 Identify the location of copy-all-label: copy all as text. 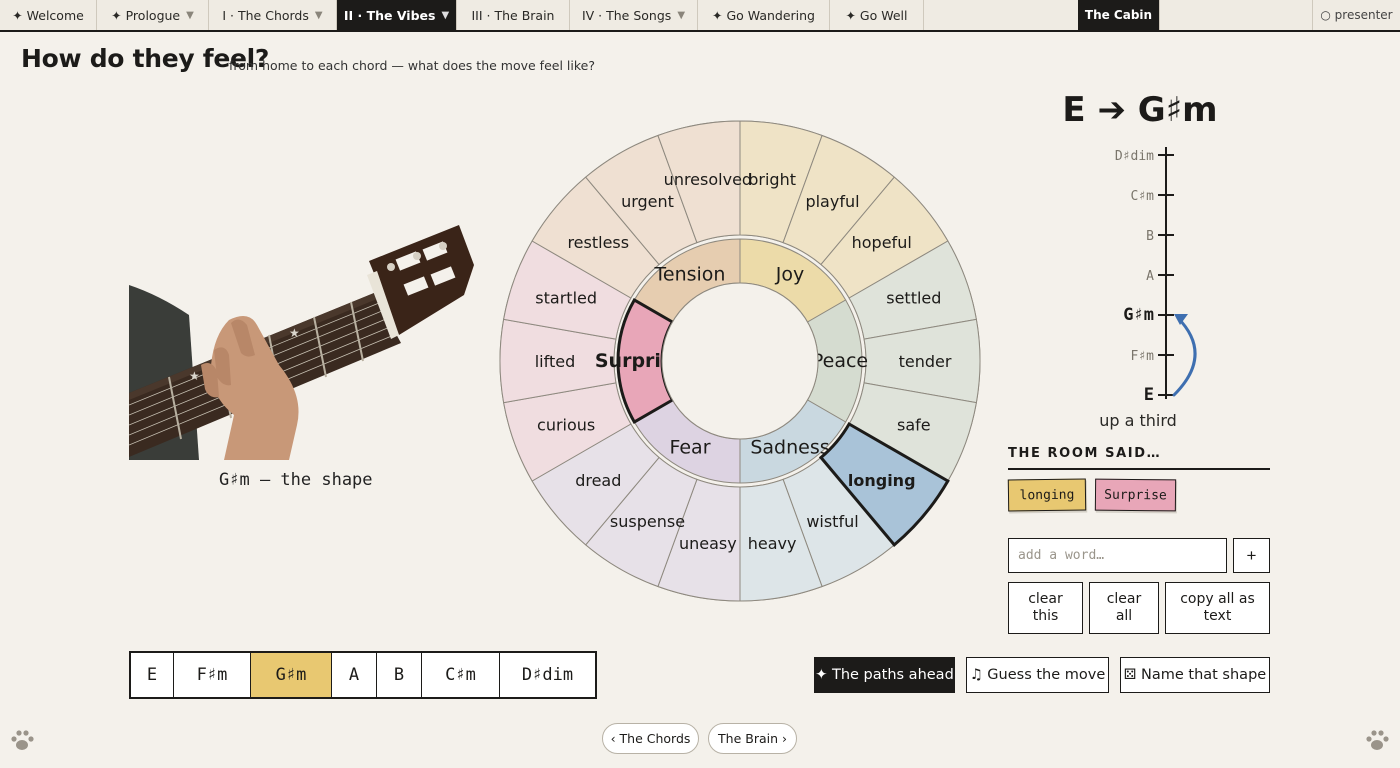
(1217, 607).